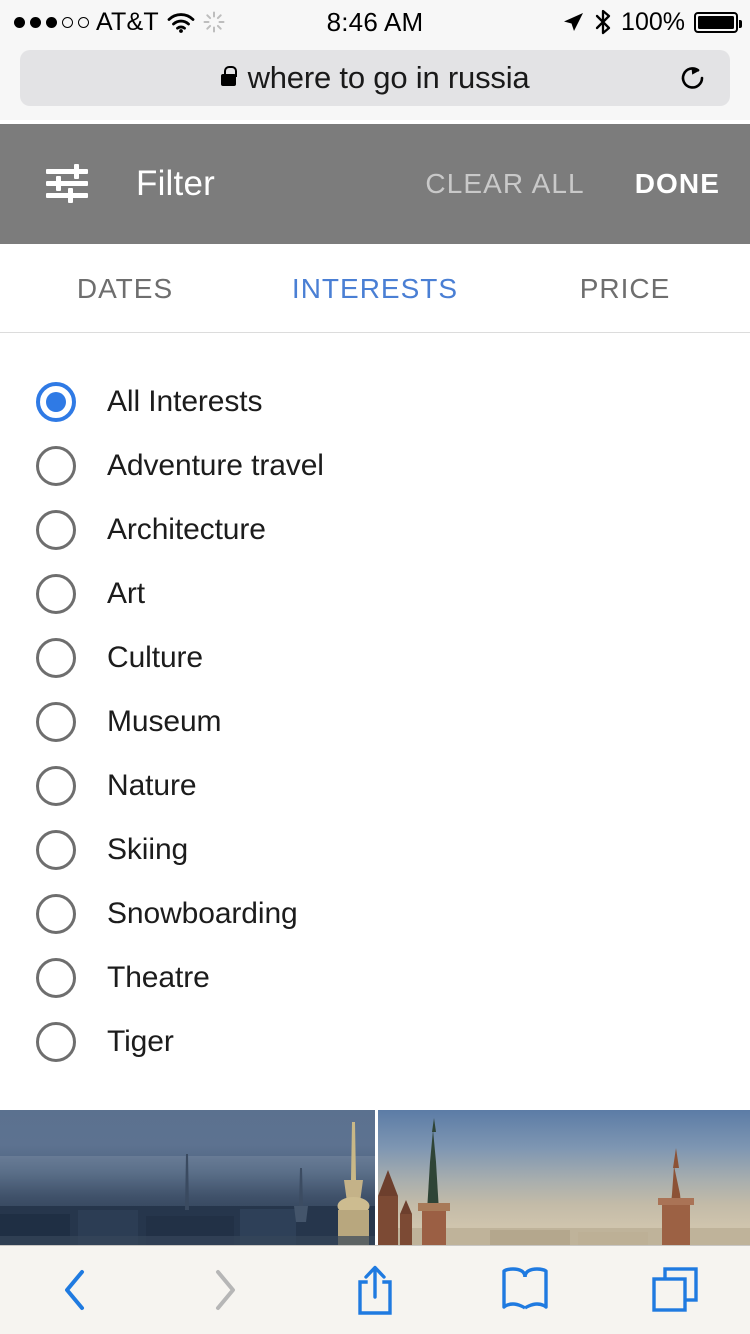 The width and height of the screenshot is (750, 1334). What do you see at coordinates (587, 184) in the screenshot?
I see `filter-header-actions: CLEAR ALL DONE` at bounding box center [587, 184].